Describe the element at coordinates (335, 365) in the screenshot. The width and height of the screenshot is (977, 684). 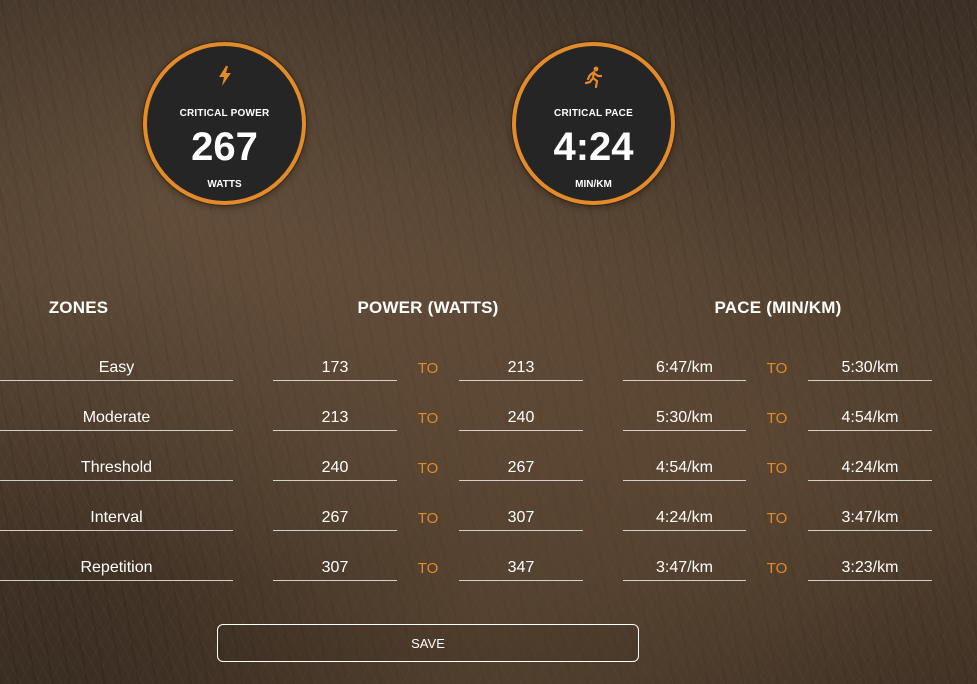
I see `power-from-input: 173` at that location.